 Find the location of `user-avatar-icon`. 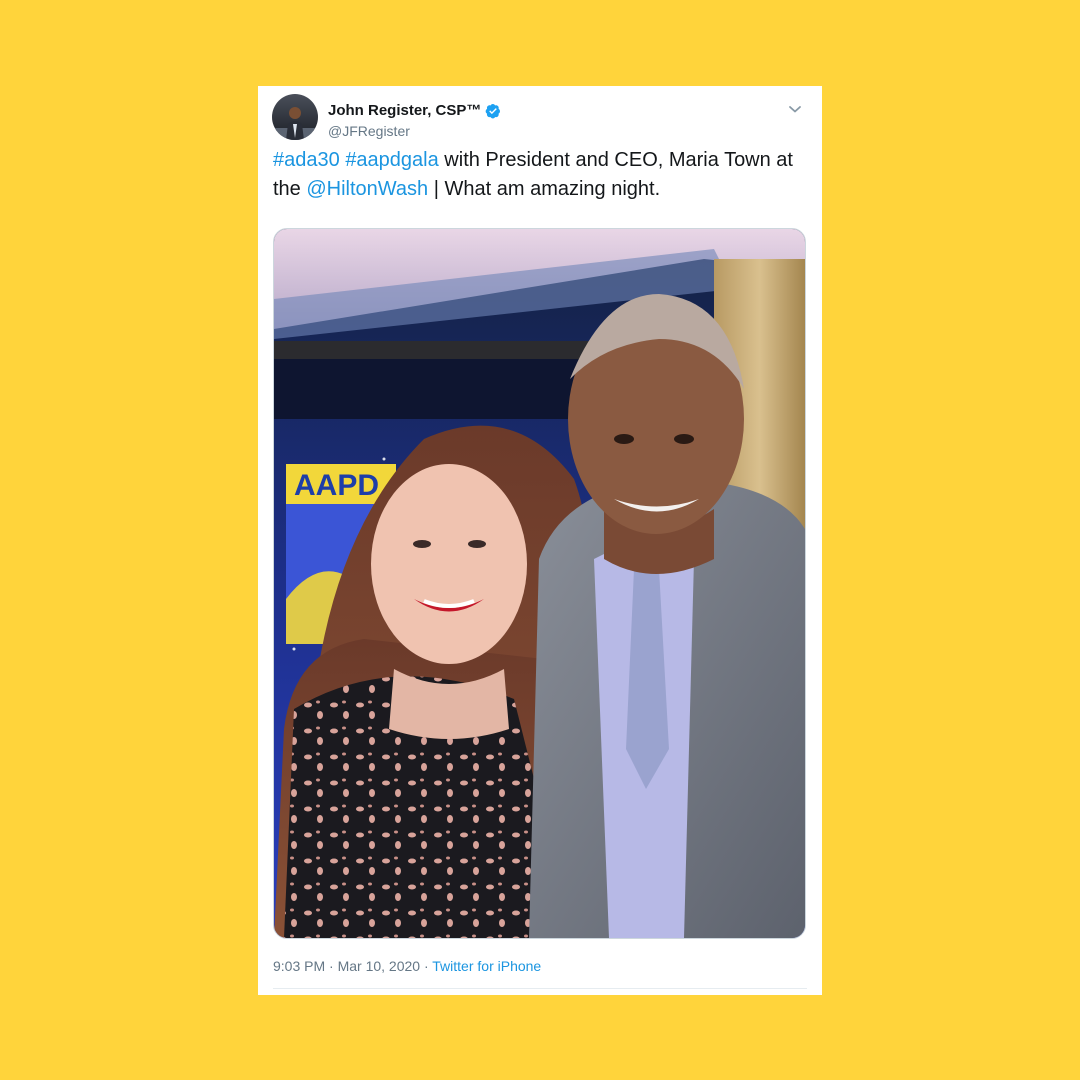

user-avatar-icon is located at coordinates (295, 117).